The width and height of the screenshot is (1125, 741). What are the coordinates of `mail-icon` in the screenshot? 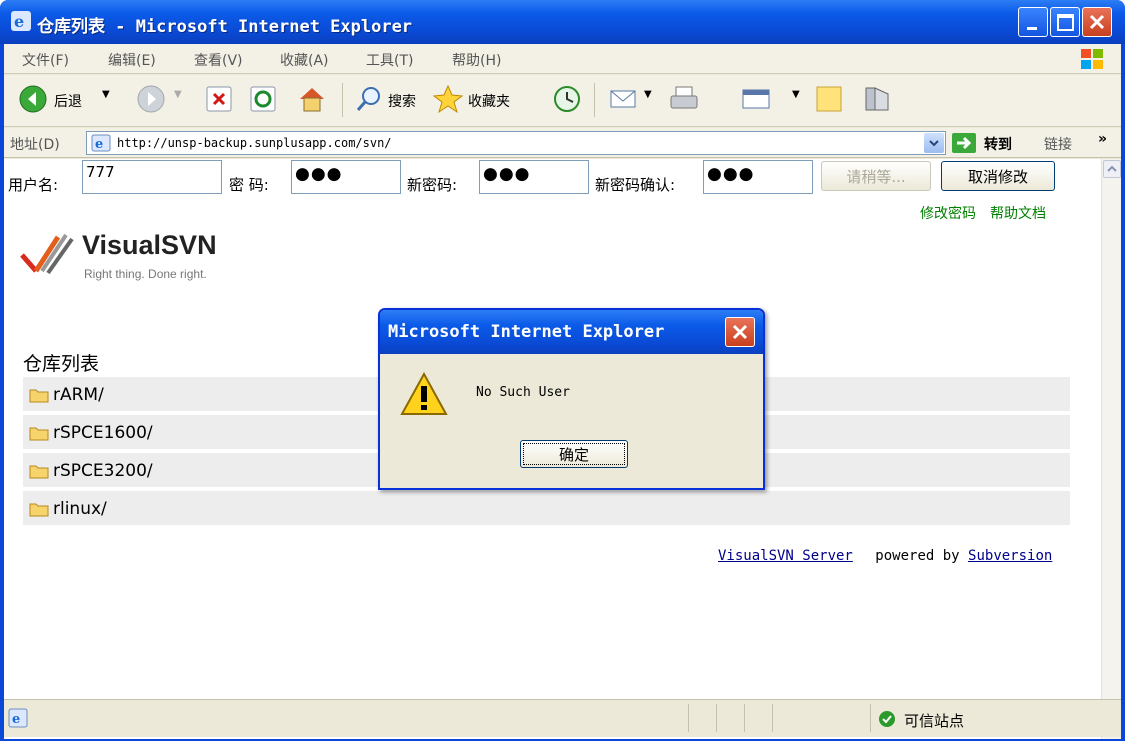 It's located at (623, 99).